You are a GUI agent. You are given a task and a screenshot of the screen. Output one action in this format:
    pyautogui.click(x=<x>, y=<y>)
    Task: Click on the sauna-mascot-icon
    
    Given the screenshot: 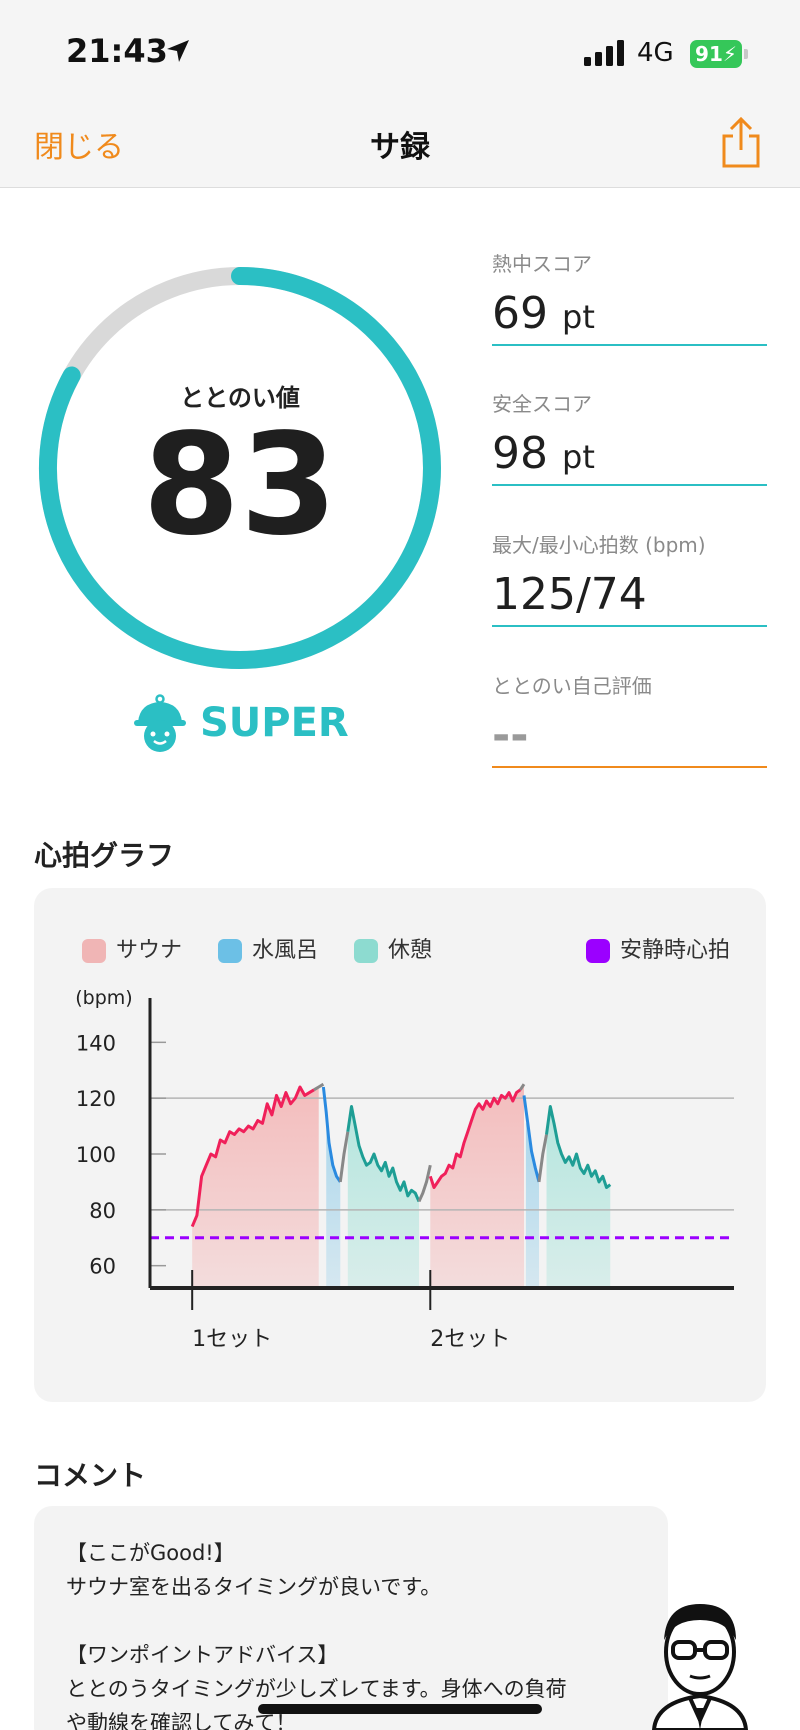 What is the action you would take?
    pyautogui.click(x=160, y=723)
    